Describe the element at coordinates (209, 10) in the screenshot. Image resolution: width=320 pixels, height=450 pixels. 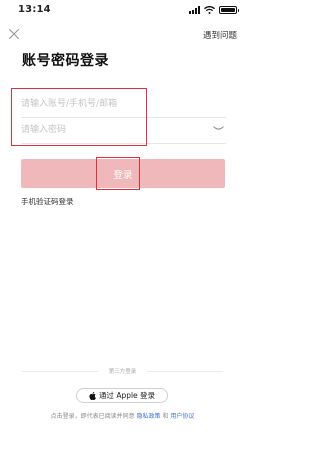
I see `wifi-icon` at that location.